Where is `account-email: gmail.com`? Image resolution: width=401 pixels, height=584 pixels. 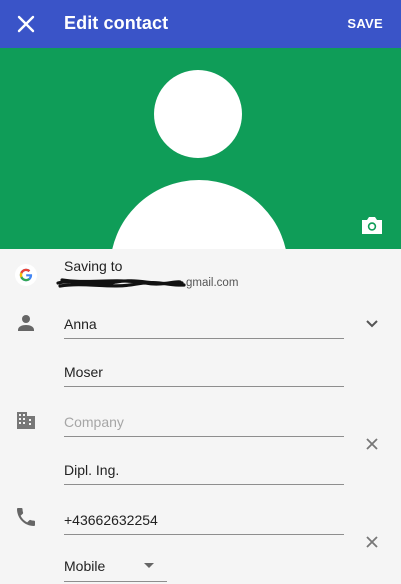
account-email: gmail.com is located at coordinates (212, 283).